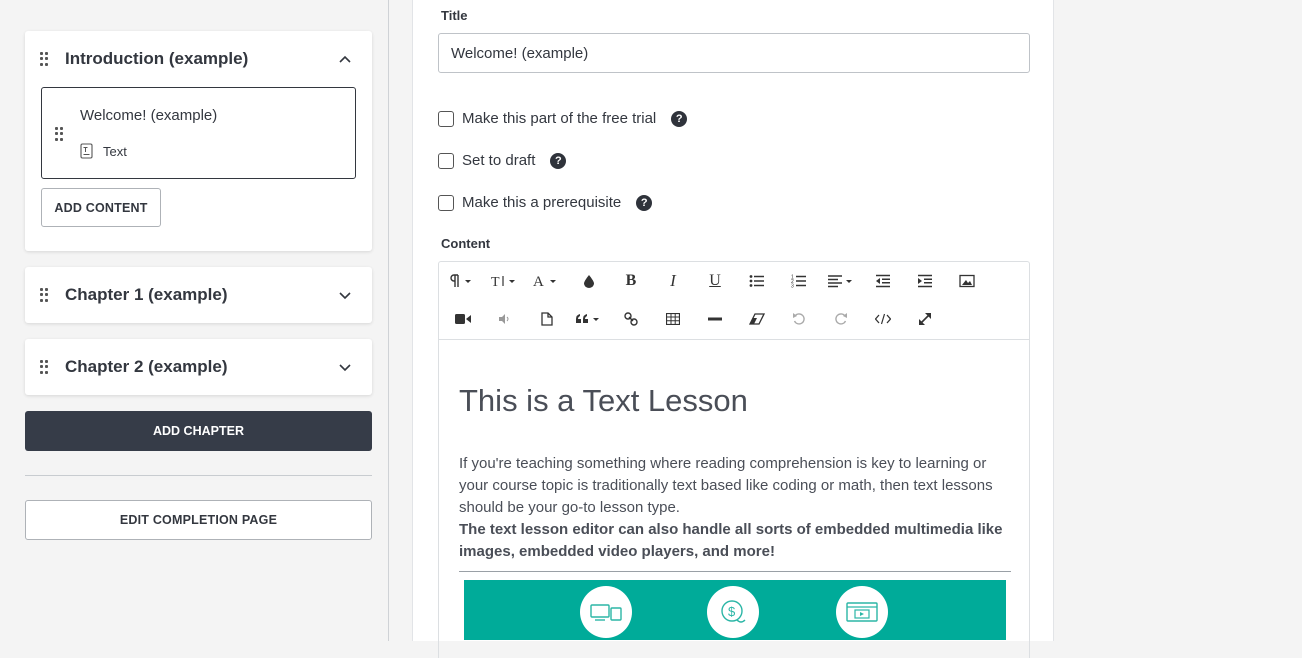  I want to click on svg-text: T, so click(495, 281).